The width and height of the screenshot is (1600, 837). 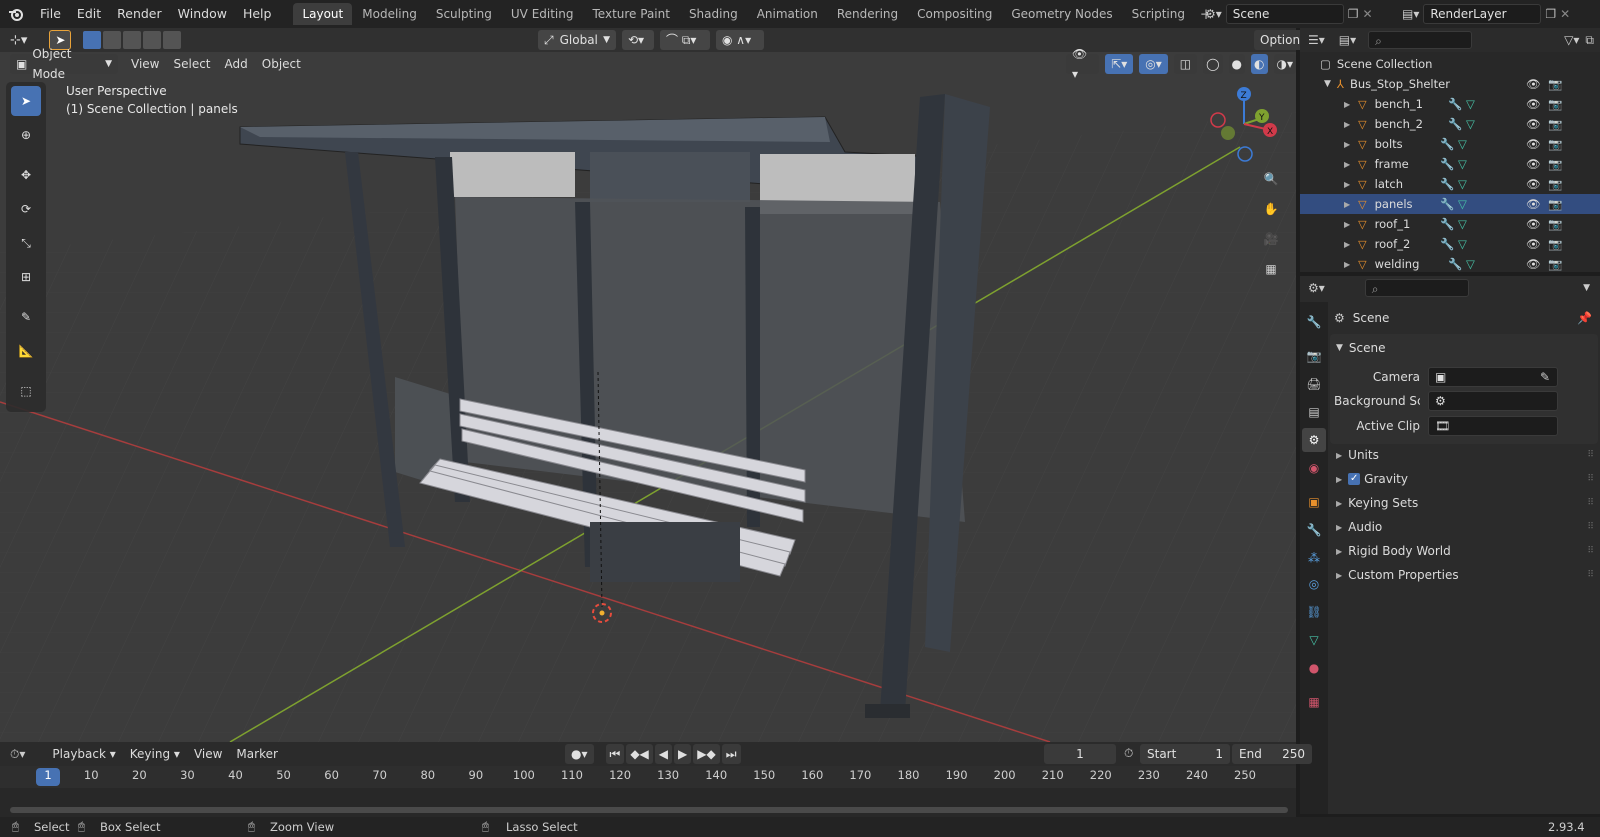 I want to click on tab-geometry-nodes: Geometry Nodes, so click(x=1061, y=14).